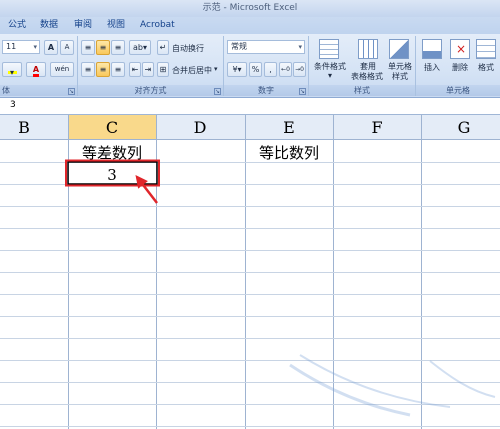  I want to click on fill-color-button: ▾, so click(12, 69).